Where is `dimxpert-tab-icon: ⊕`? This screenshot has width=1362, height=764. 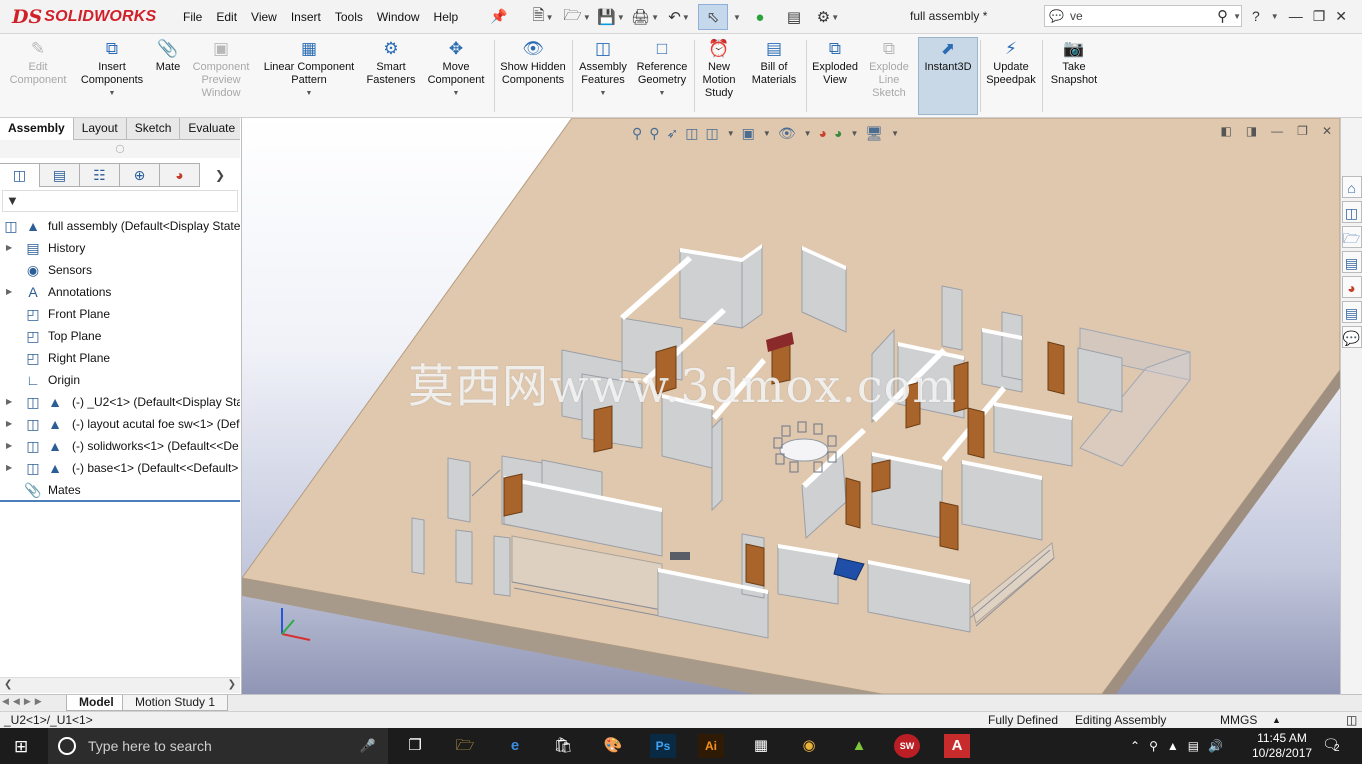 dimxpert-tab-icon: ⊕ is located at coordinates (140, 175).